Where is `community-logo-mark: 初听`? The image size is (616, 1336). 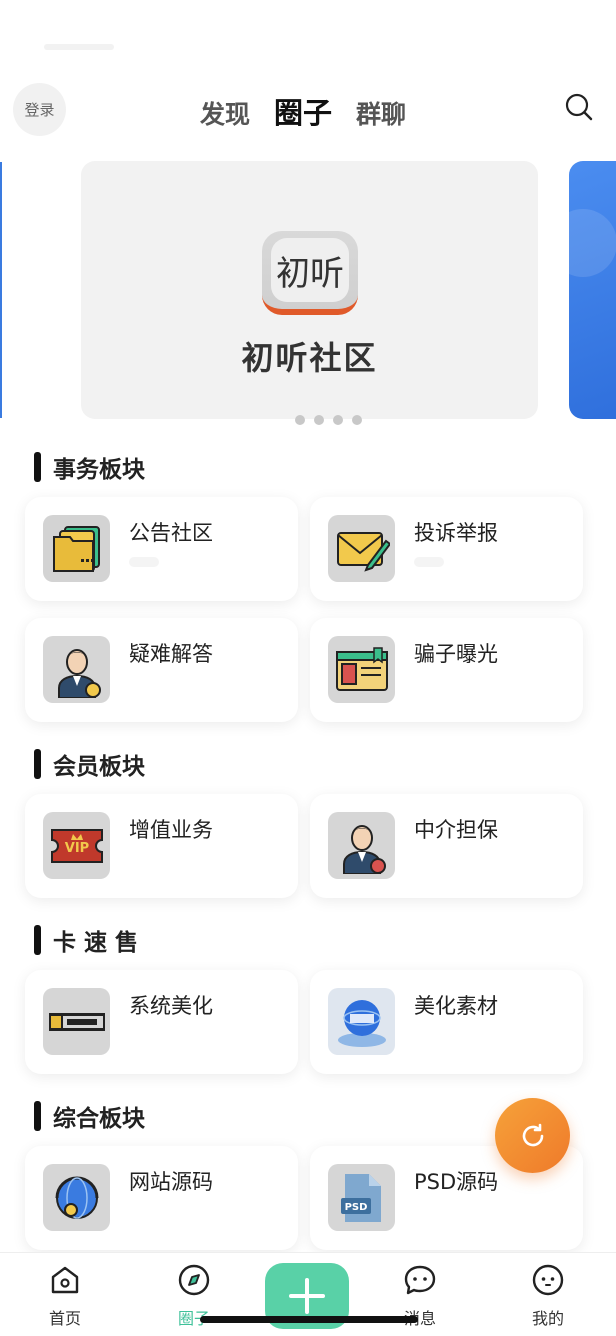
community-logo-mark: 初听 is located at coordinates (310, 270).